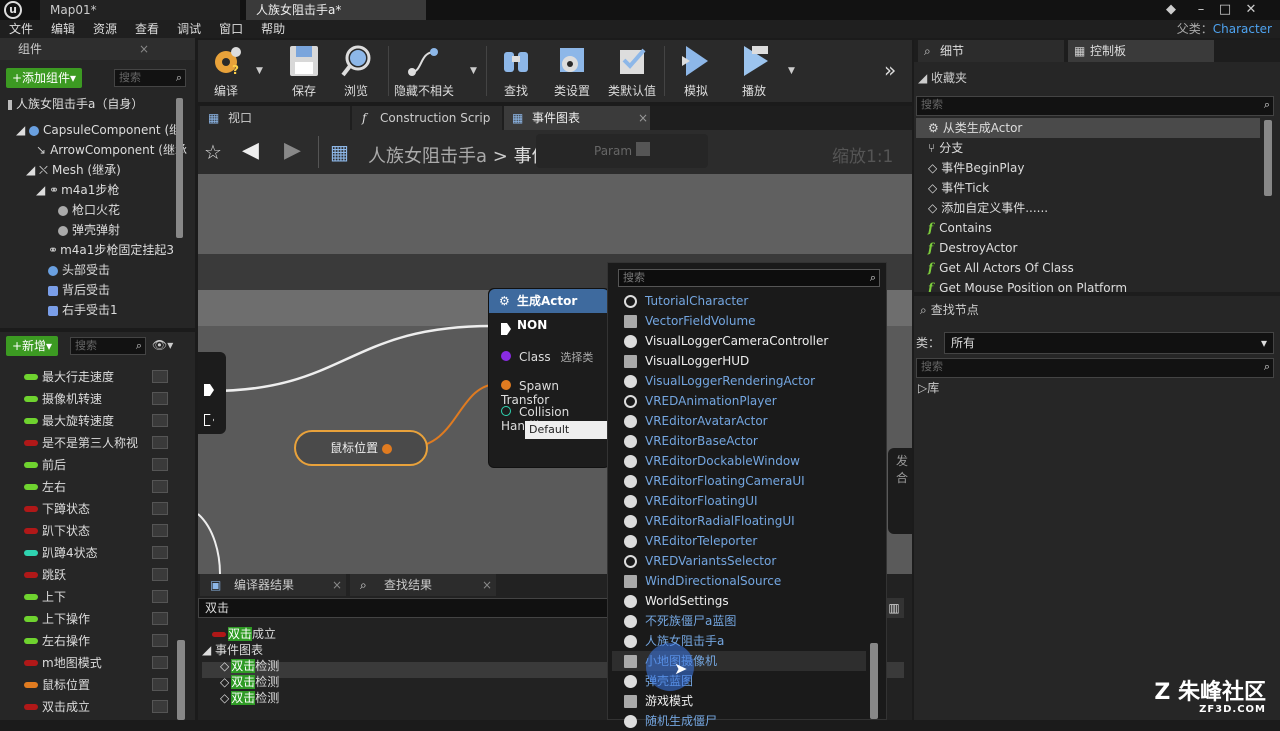  I want to click on favorite-item: ⑂ 分支, so click(945, 148).